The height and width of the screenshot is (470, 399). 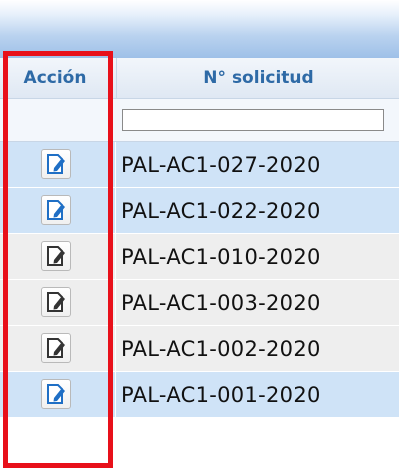 What do you see at coordinates (257, 78) in the screenshot?
I see `column-header-solicitud: N° solicitud` at bounding box center [257, 78].